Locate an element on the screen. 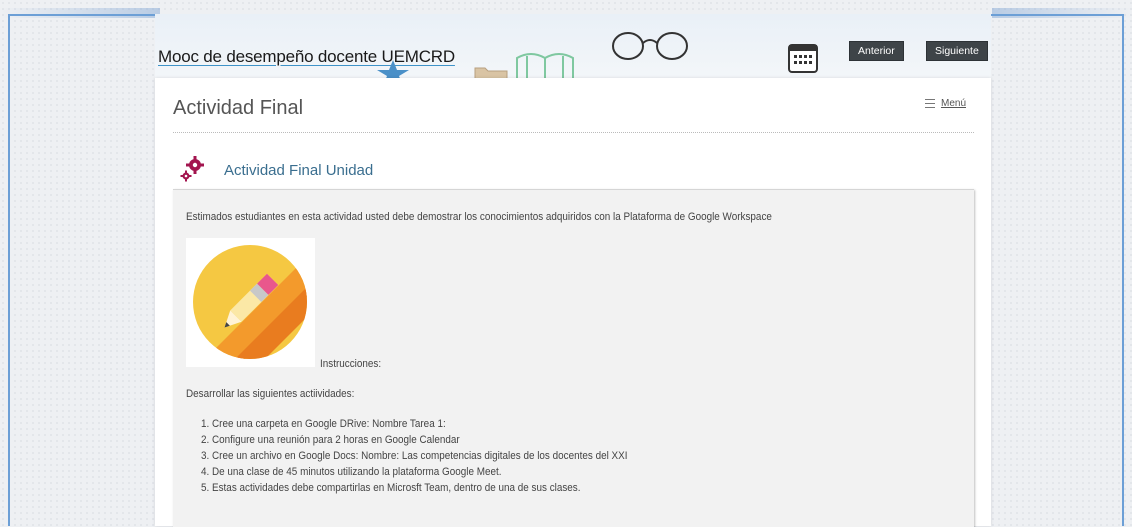 The height and width of the screenshot is (527, 1132). menu-toggle: Menú is located at coordinates (945, 103).